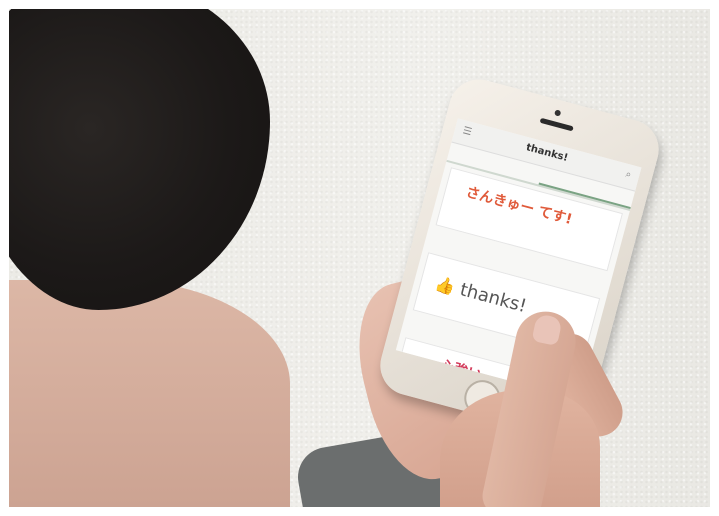  Describe the element at coordinates (481, 295) in the screenshot. I see `sticker-thanks: 👍 thanks!` at that location.